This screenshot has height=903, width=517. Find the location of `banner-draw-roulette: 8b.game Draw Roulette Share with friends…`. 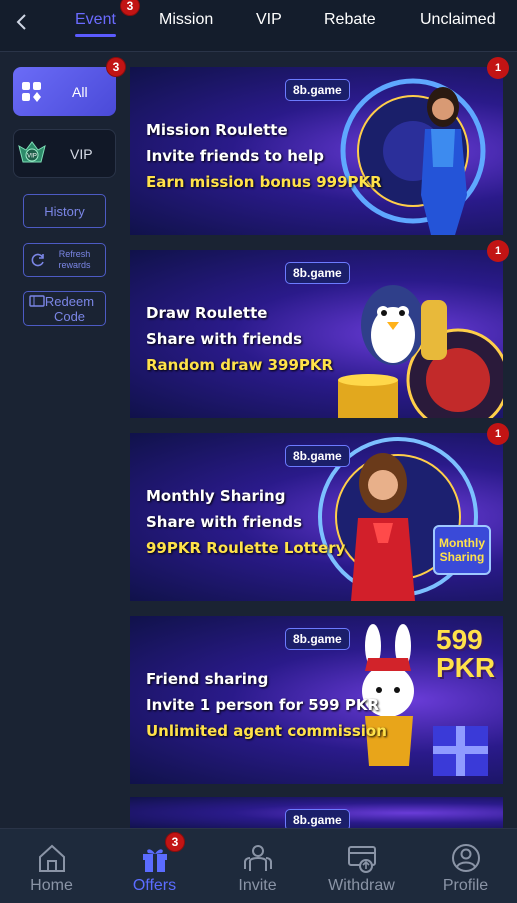

banner-draw-roulette: 8b.game Draw Roulette Share with friends… is located at coordinates (316, 334).